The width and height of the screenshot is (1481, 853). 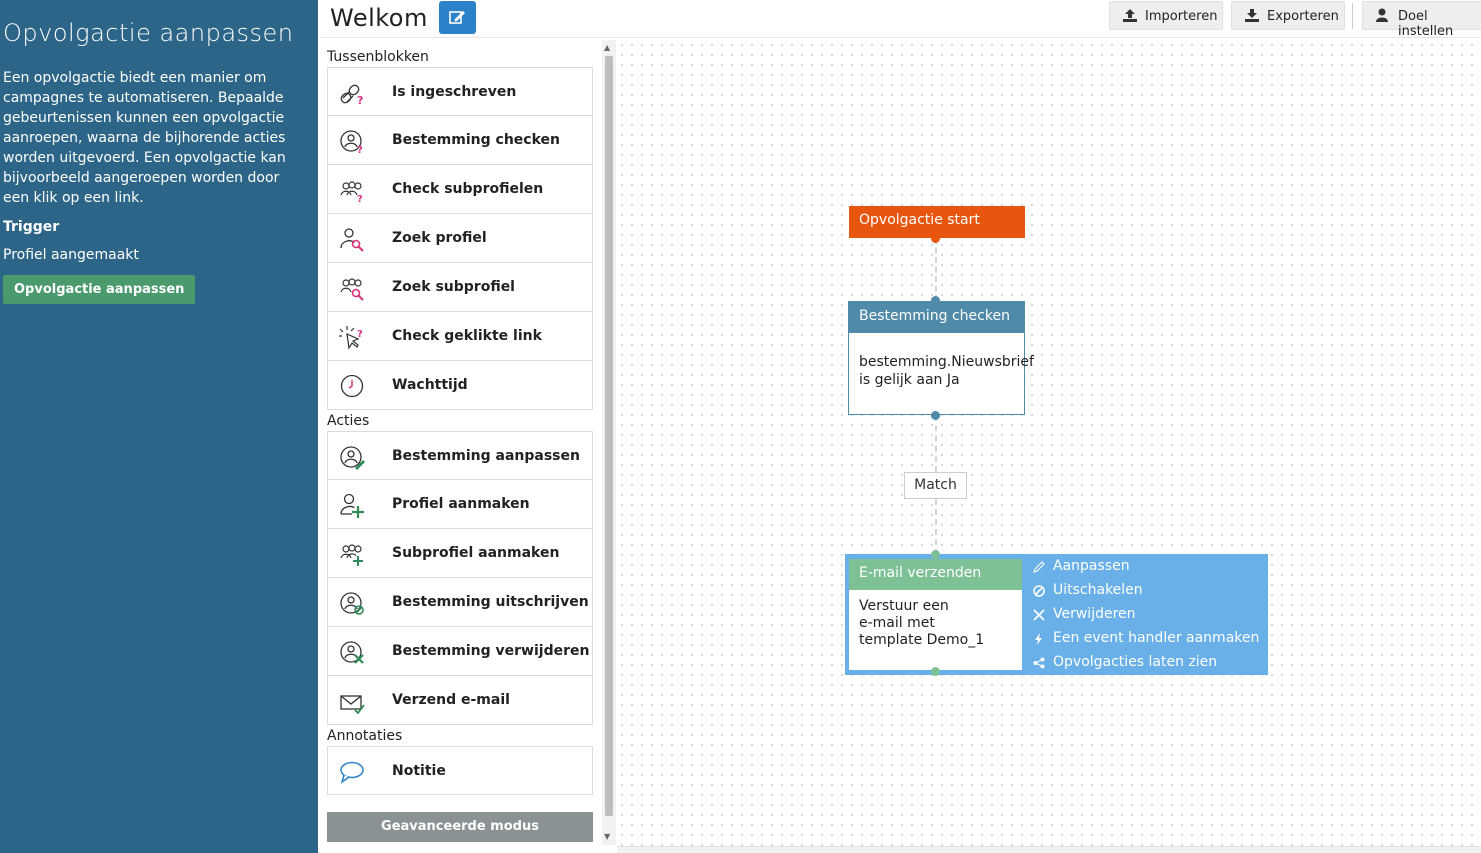 What do you see at coordinates (99, 289) in the screenshot?
I see `edit-followup-button: Opvolgactie aanpassen` at bounding box center [99, 289].